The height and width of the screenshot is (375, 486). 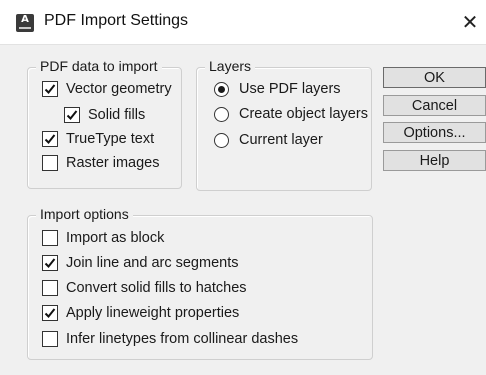 I want to click on convert-solid-fills-label: Convert solid fills to hatches, so click(x=156, y=288).